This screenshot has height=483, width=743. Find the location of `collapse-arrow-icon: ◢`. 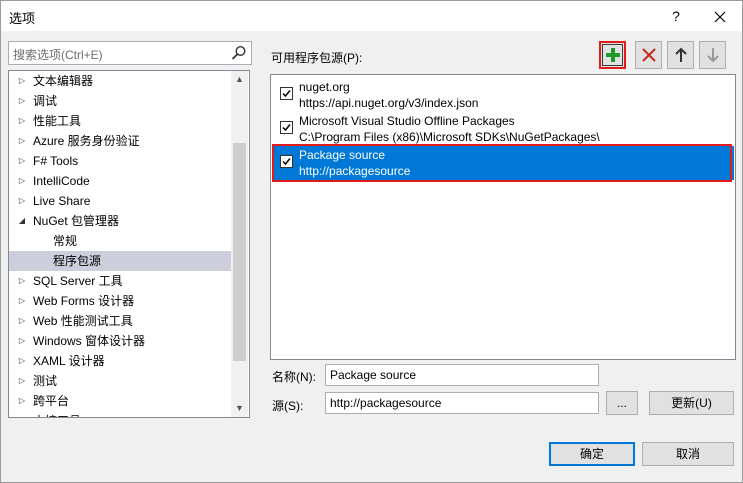

collapse-arrow-icon: ◢ is located at coordinates (22, 221).